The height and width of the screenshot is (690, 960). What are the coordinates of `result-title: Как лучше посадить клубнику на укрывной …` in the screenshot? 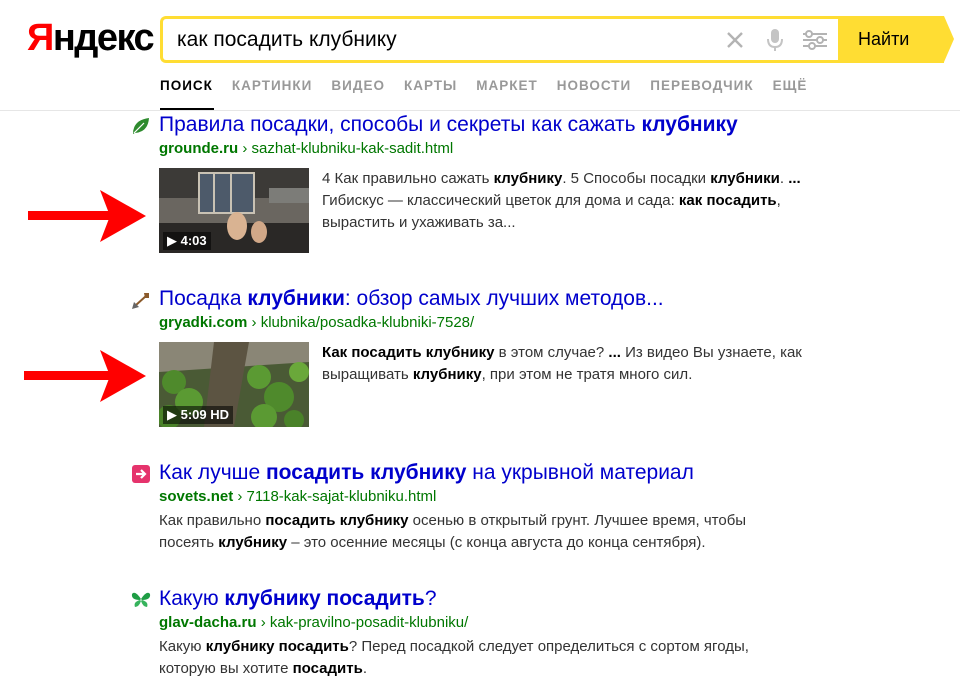 It's located at (426, 473).